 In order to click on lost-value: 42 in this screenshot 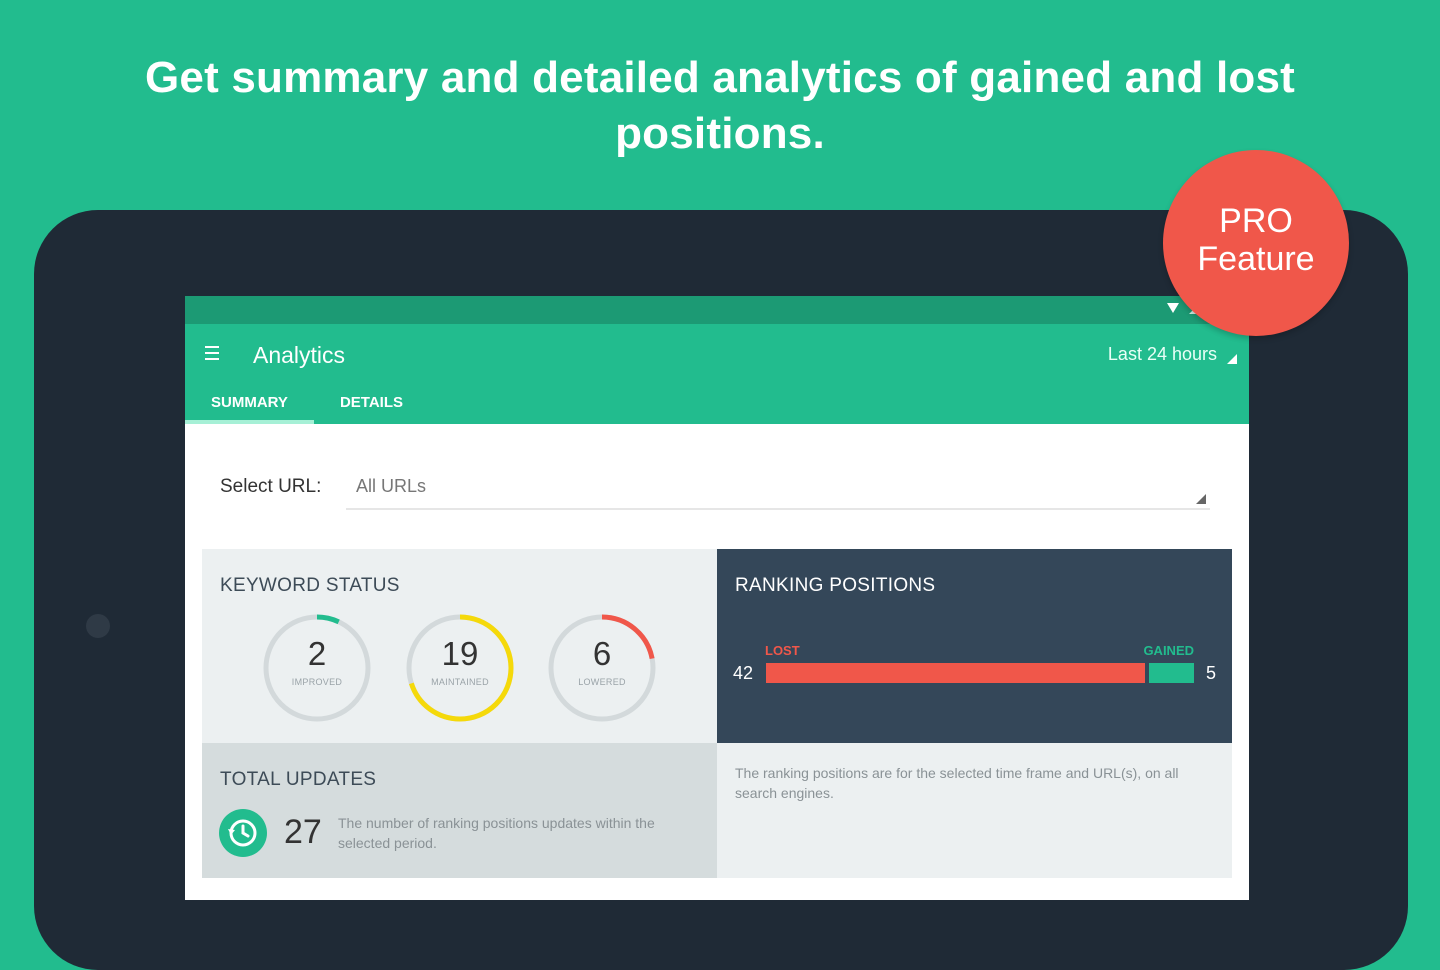, I will do `click(743, 673)`.